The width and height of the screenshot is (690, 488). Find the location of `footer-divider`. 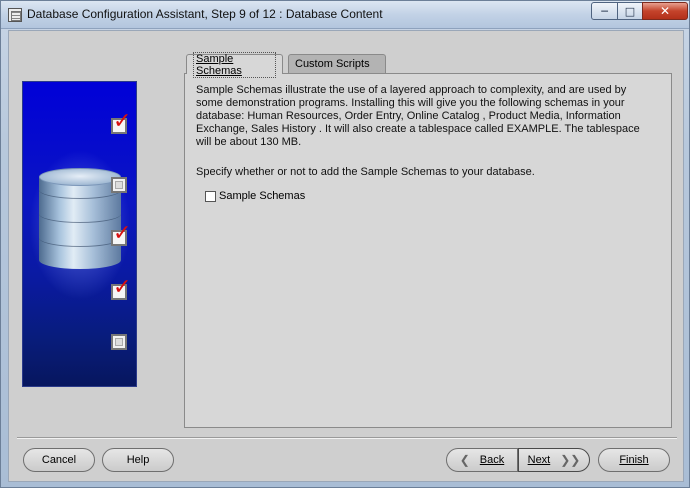

footer-divider is located at coordinates (347, 438).